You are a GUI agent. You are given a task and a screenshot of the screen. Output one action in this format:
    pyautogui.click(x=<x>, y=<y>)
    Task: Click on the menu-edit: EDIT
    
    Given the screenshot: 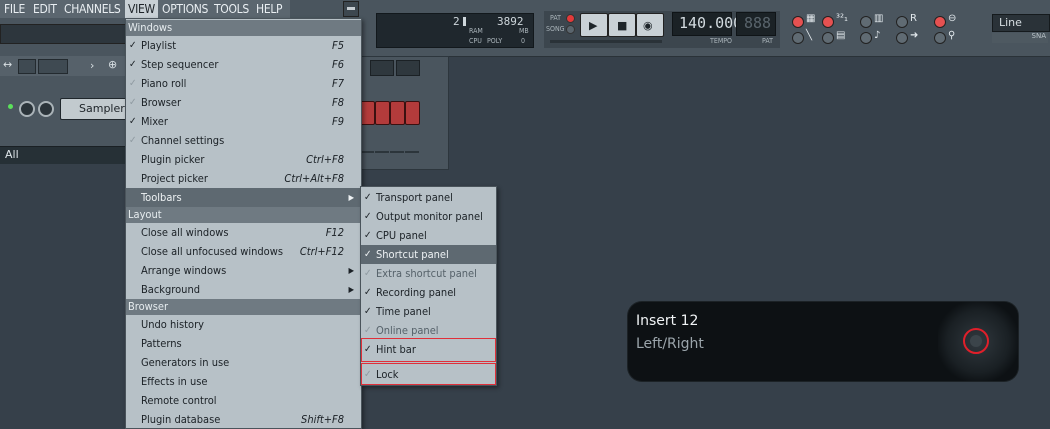 What is the action you would take?
    pyautogui.click(x=45, y=9)
    